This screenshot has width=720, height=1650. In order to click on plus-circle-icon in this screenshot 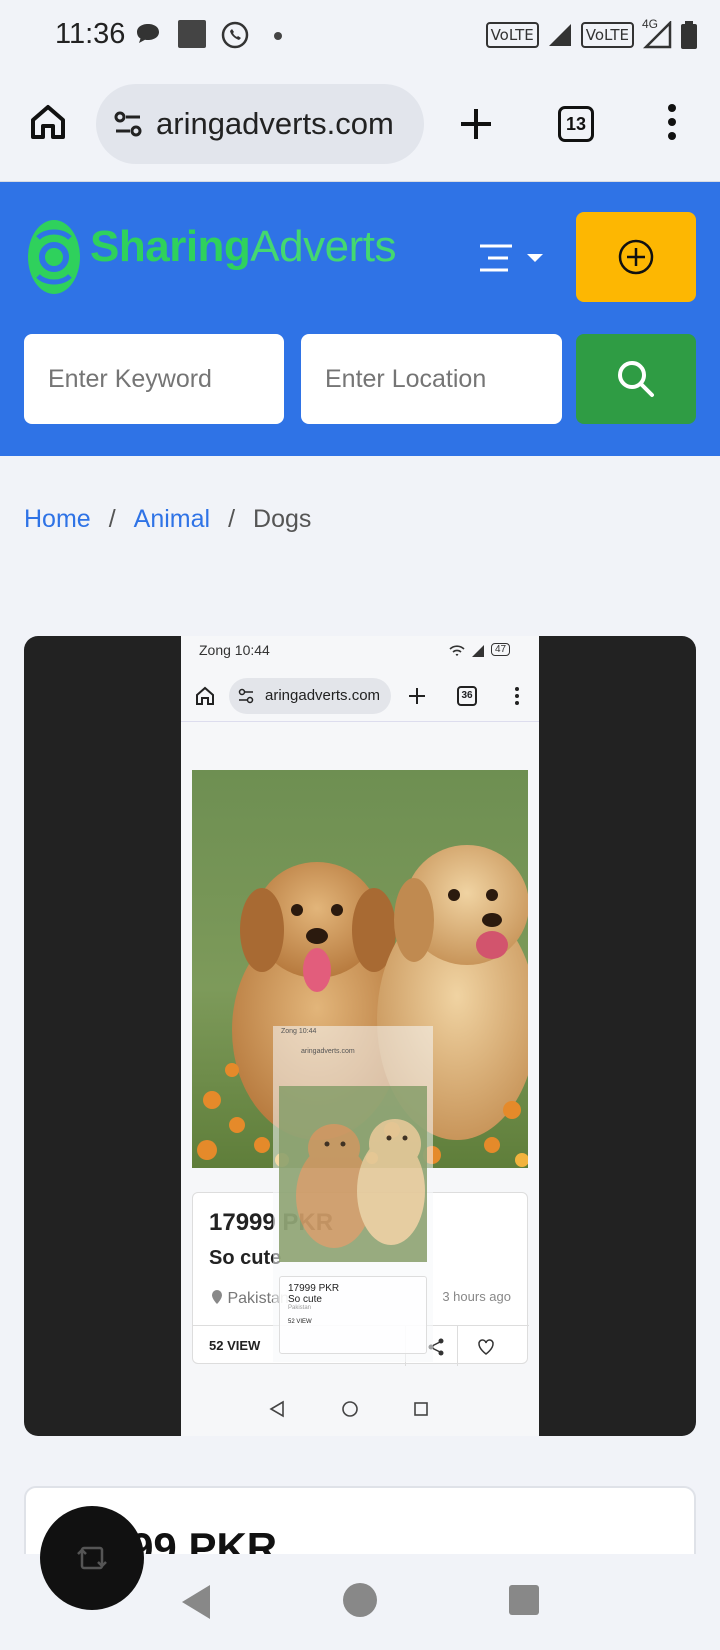, I will do `click(636, 257)`.